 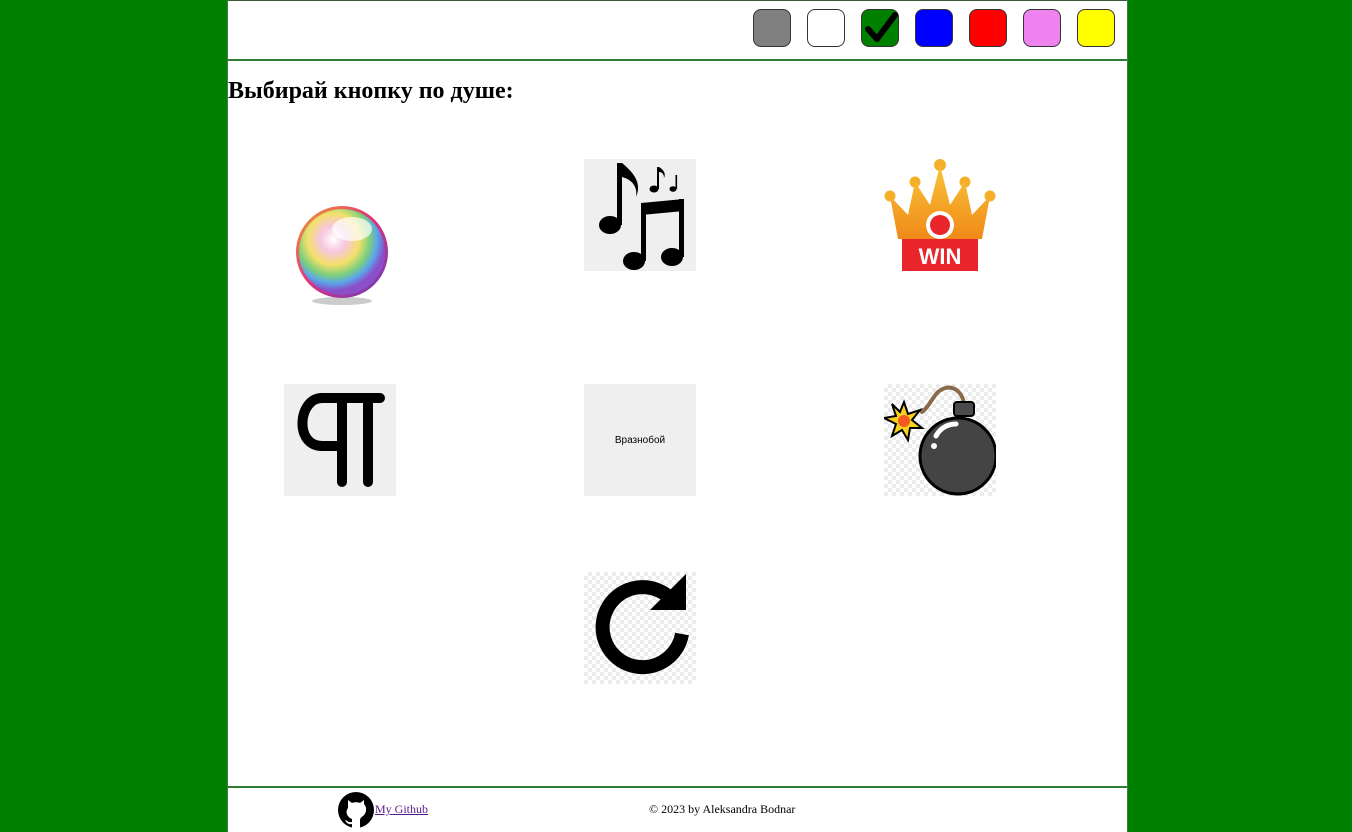 I want to click on footer: My Github © 2023 by Aleksandra Bodnar, so click(x=677, y=809).